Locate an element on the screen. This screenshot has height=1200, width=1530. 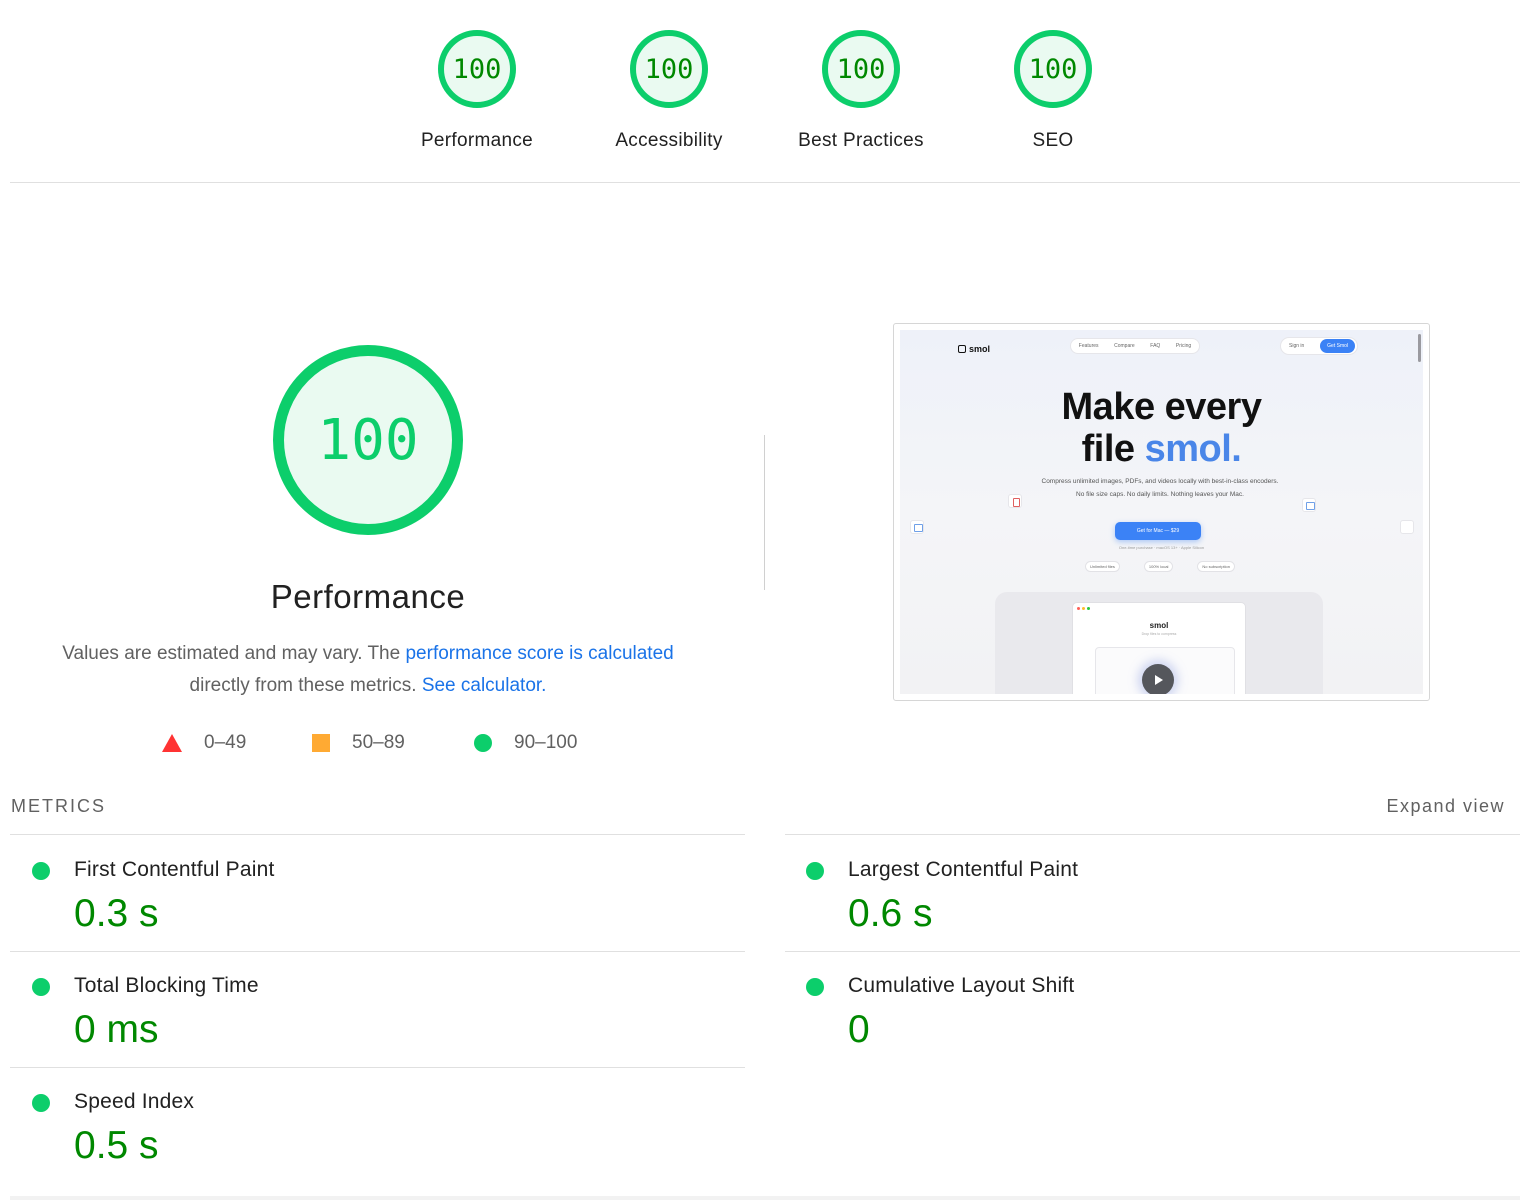
headline-line1: Make every is located at coordinates (1161, 407).